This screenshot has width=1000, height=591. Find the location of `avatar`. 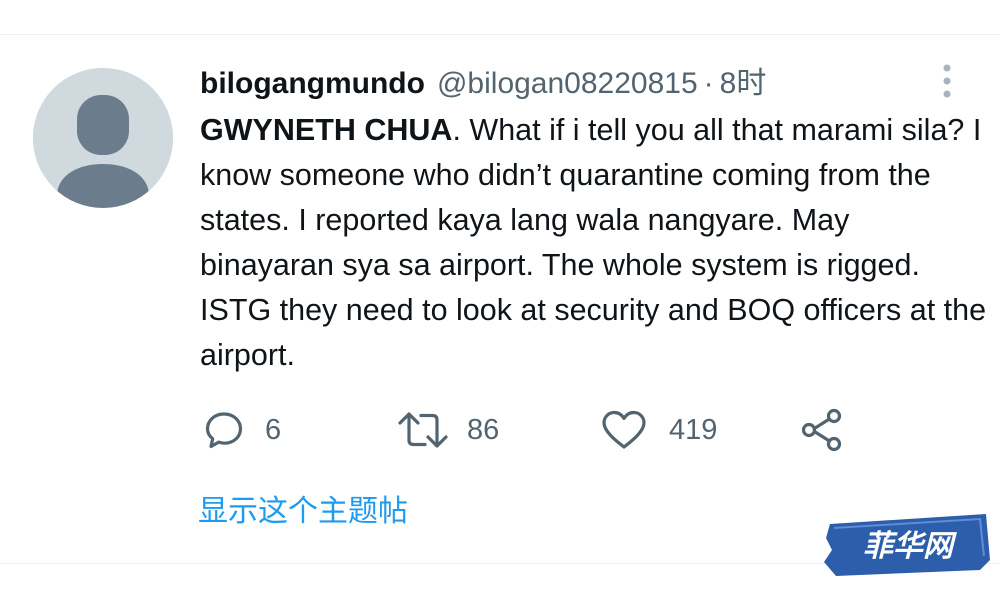

avatar is located at coordinates (103, 138).